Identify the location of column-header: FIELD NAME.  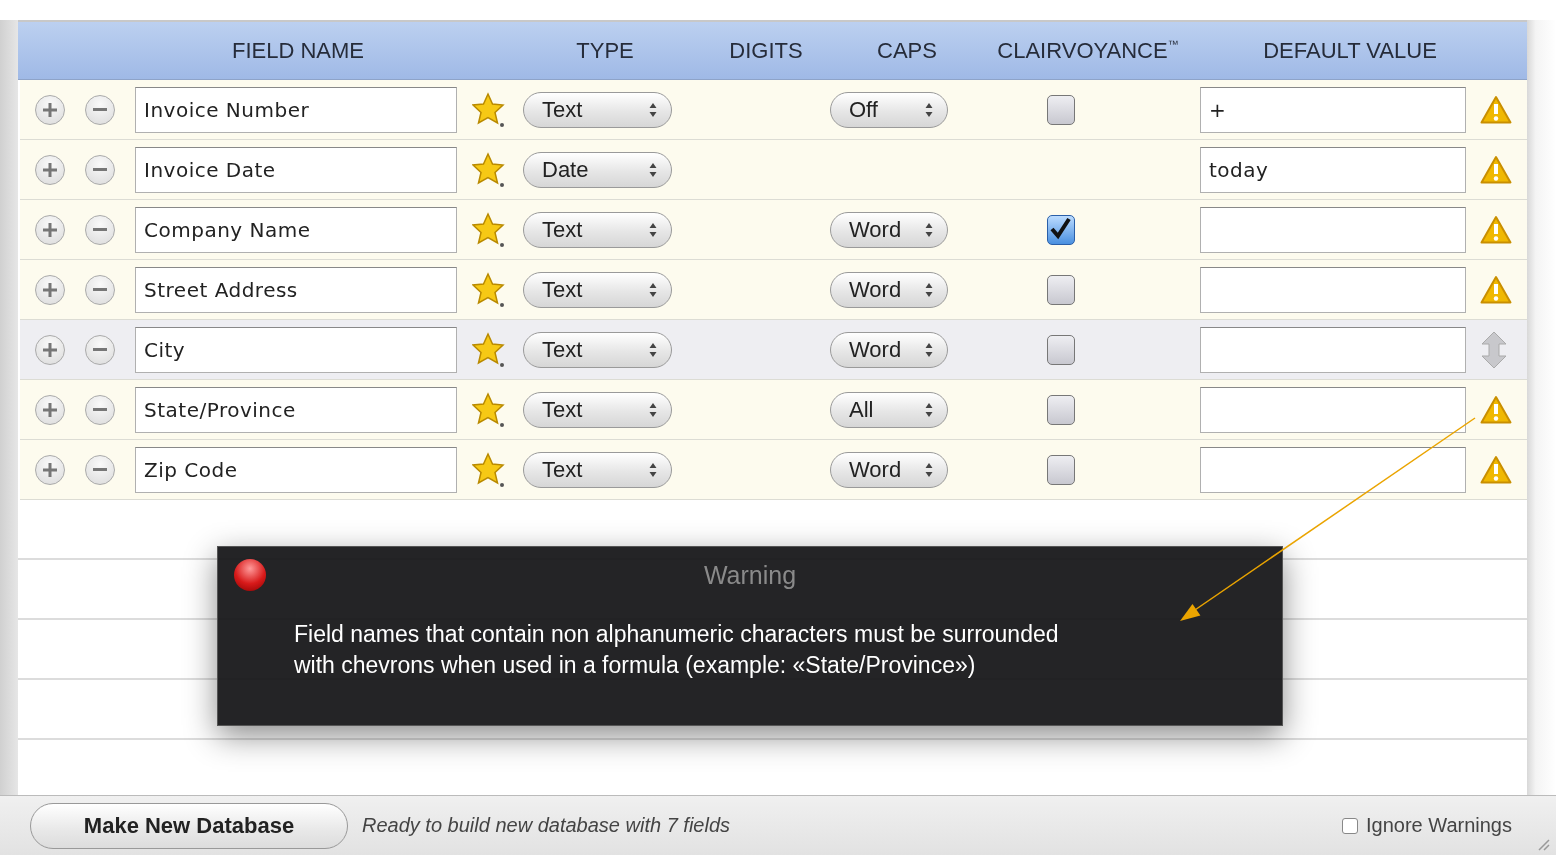
(298, 50).